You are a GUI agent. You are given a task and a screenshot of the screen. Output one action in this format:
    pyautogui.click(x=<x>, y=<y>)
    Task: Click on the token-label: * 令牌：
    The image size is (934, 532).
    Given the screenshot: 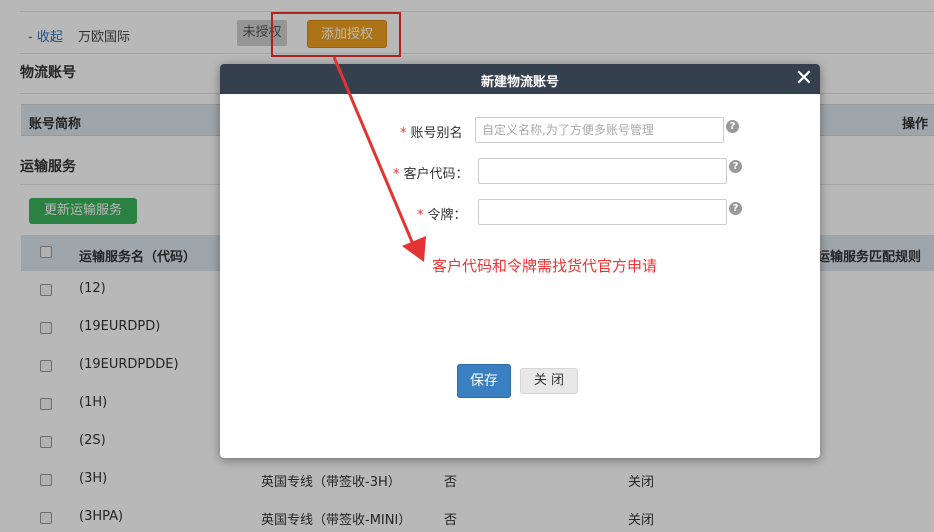 What is the action you would take?
    pyautogui.click(x=442, y=213)
    